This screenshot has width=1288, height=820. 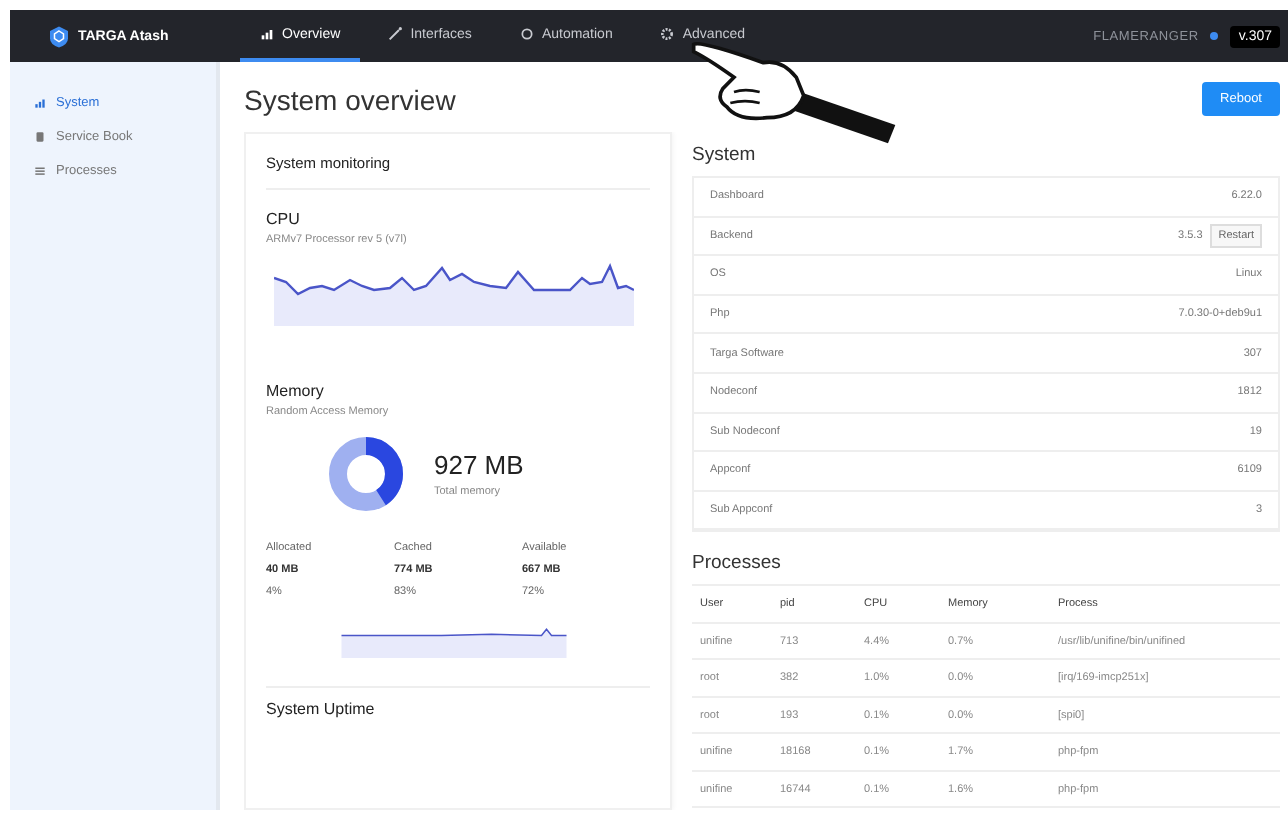 I want to click on section-heading: System, so click(x=725, y=155).